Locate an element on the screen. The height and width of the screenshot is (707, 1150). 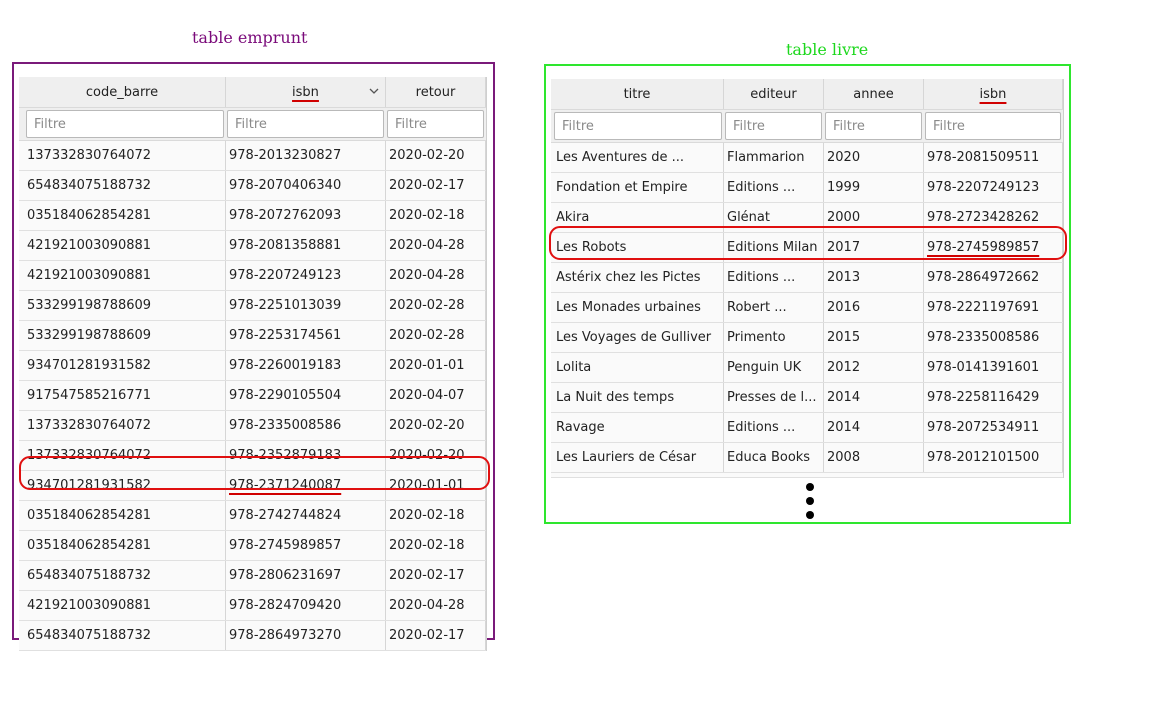
cell-annee: 2017 is located at coordinates (874, 247).